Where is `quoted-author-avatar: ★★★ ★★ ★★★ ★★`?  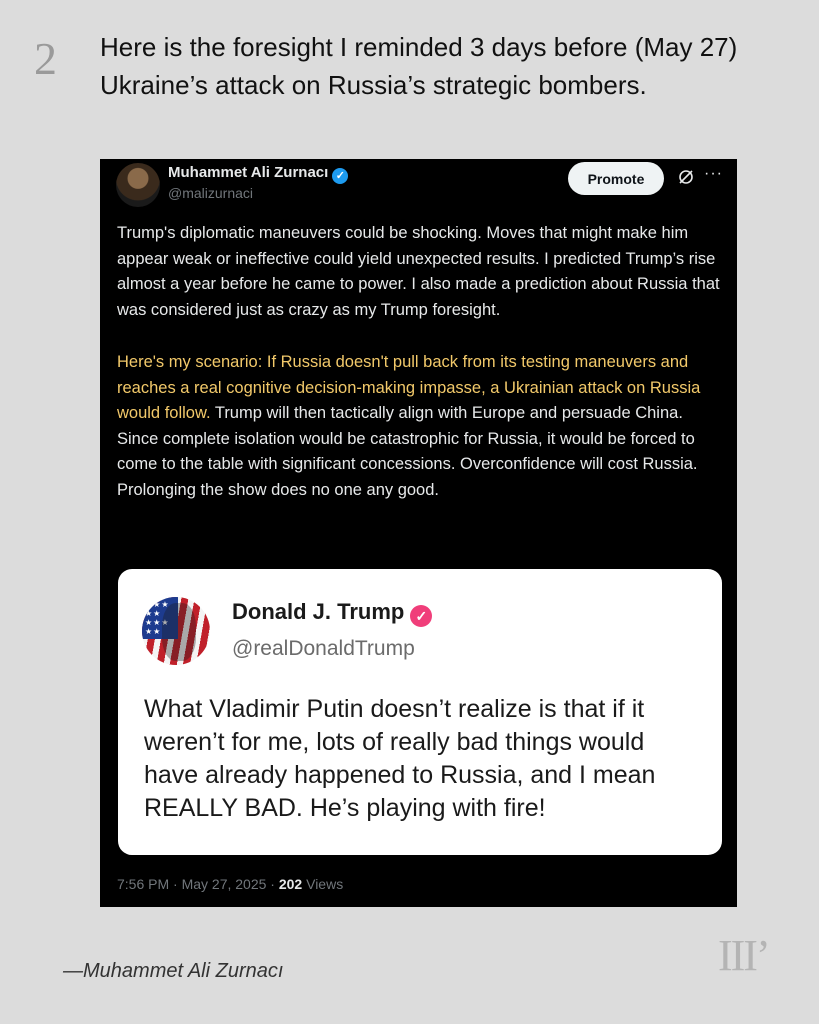
quoted-author-avatar: ★★★ ★★ ★★★ ★★ is located at coordinates (176, 631).